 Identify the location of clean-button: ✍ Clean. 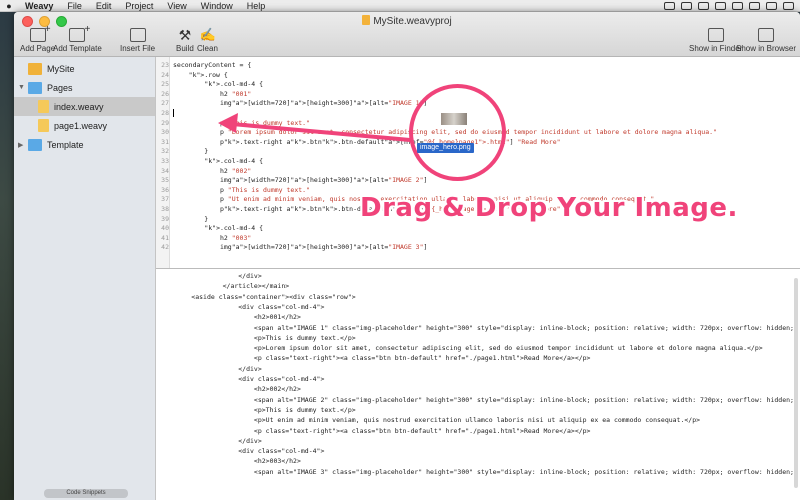
(207, 40).